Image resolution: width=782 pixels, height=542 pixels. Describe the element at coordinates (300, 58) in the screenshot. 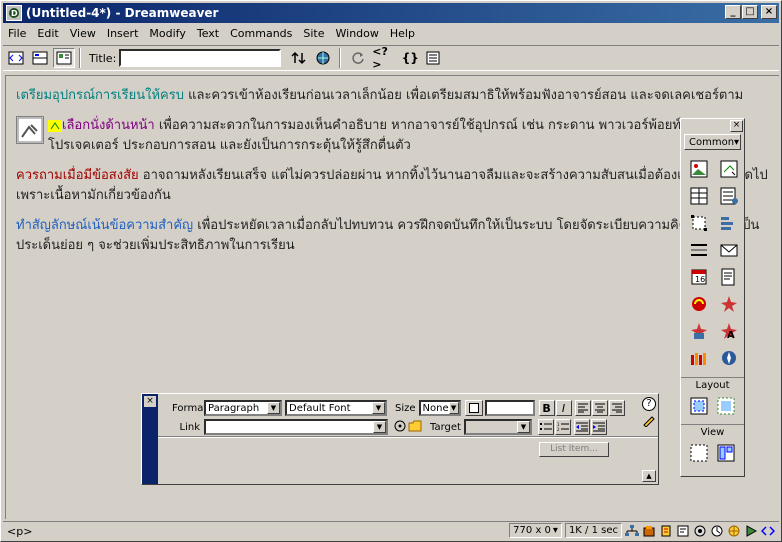

I see `file-management-button` at that location.